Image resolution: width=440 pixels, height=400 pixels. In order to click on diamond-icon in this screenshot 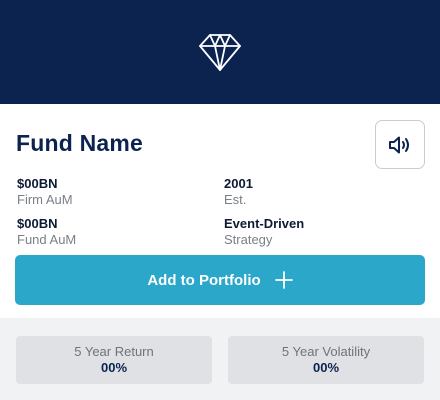, I will do `click(220, 52)`.